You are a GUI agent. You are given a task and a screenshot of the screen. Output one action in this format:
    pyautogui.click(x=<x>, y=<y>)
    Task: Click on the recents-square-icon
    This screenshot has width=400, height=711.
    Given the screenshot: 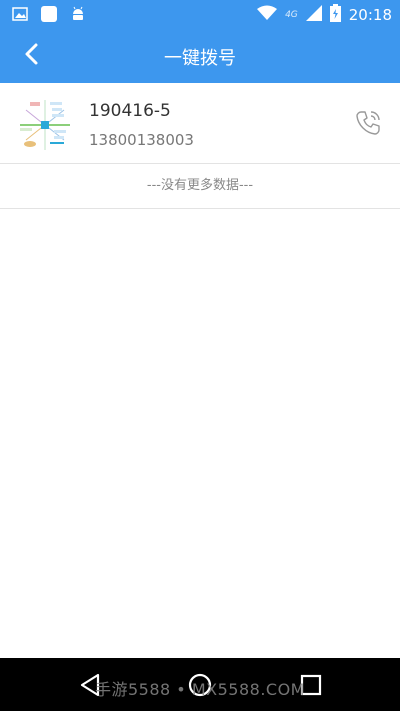 What is the action you would take?
    pyautogui.click(x=311, y=688)
    